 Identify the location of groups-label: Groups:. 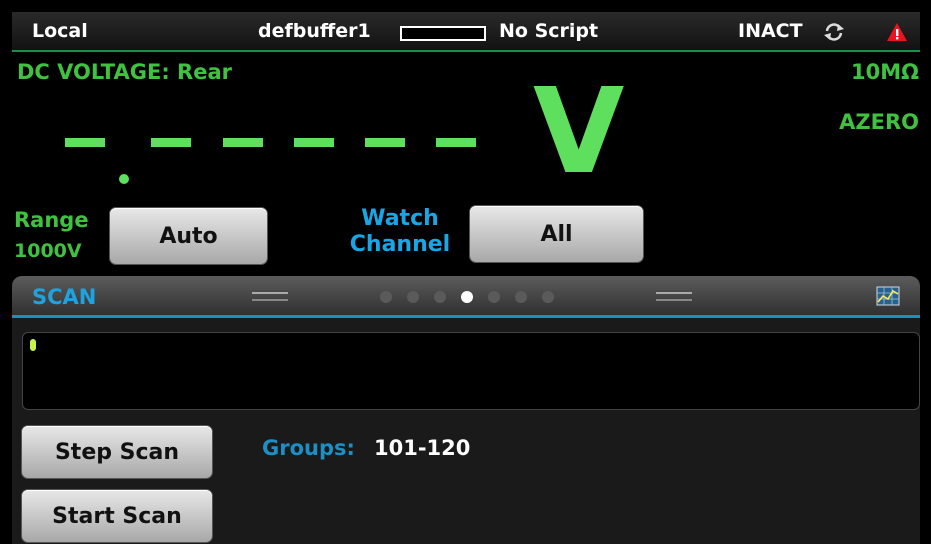
(308, 448).